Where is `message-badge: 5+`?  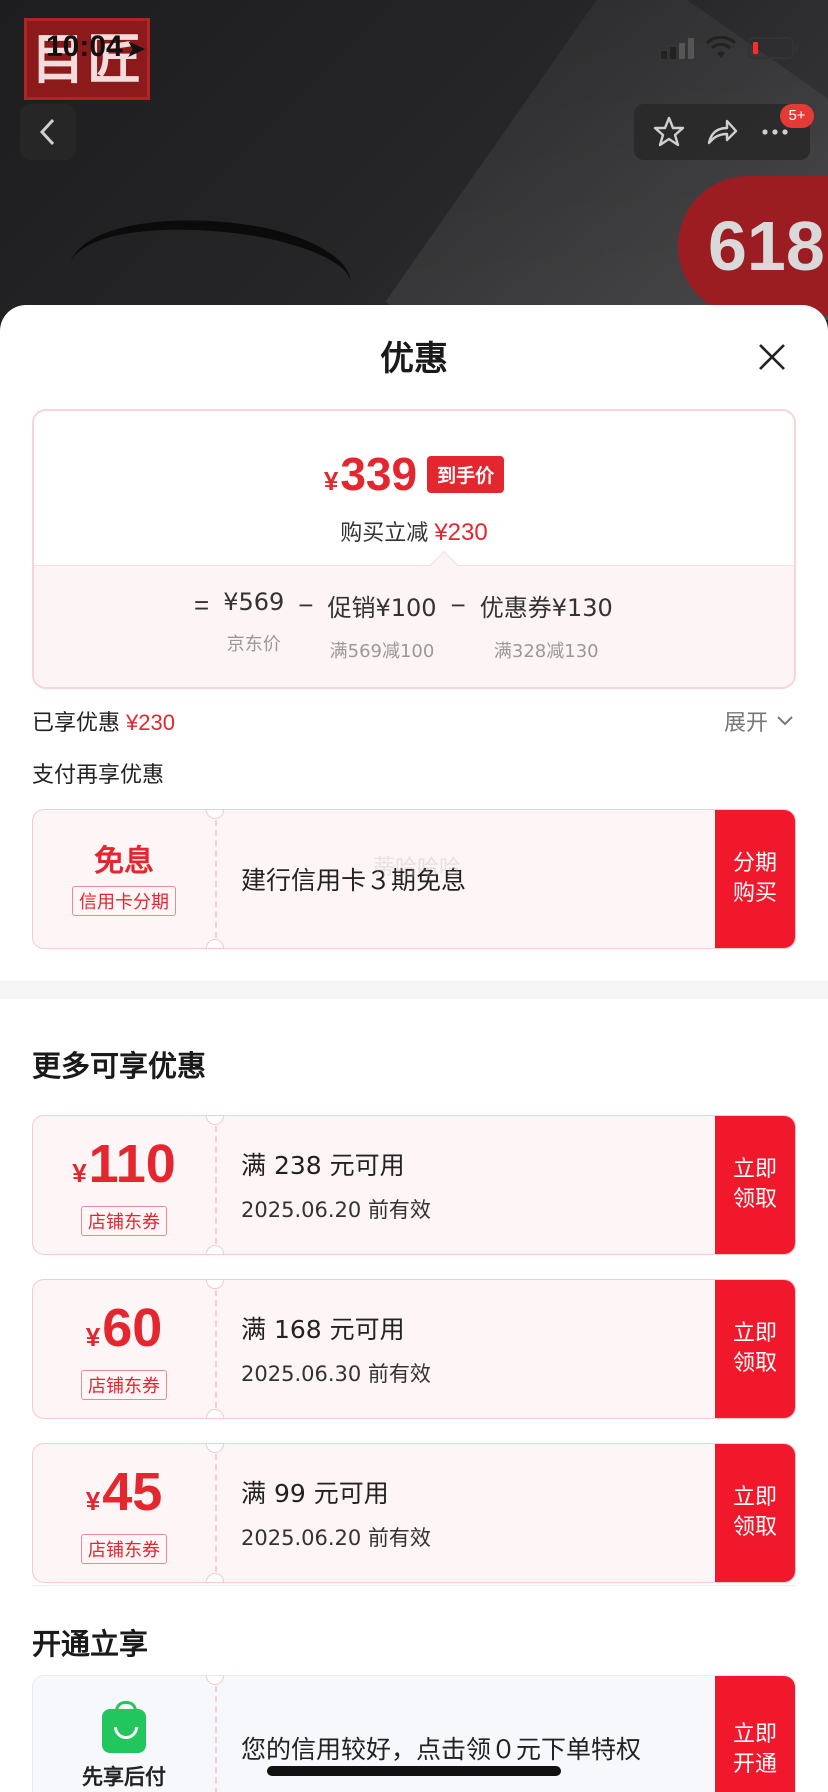 message-badge: 5+ is located at coordinates (797, 116).